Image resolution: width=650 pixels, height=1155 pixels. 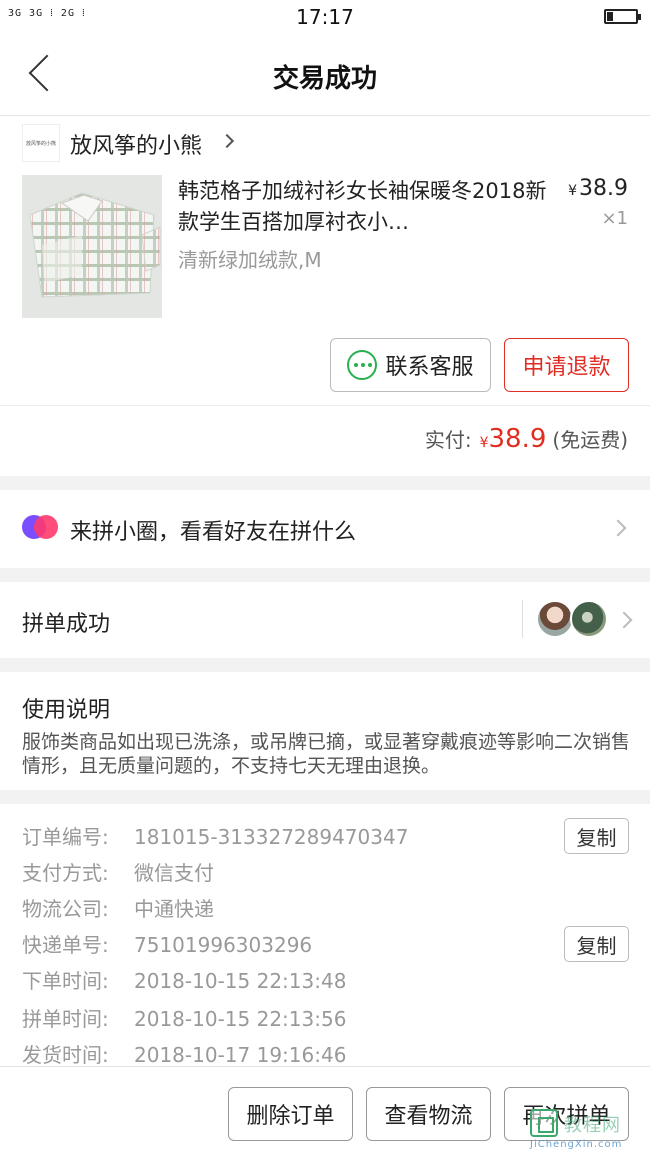 What do you see at coordinates (65, 981) in the screenshot?
I see `info-label: 下单时间:` at bounding box center [65, 981].